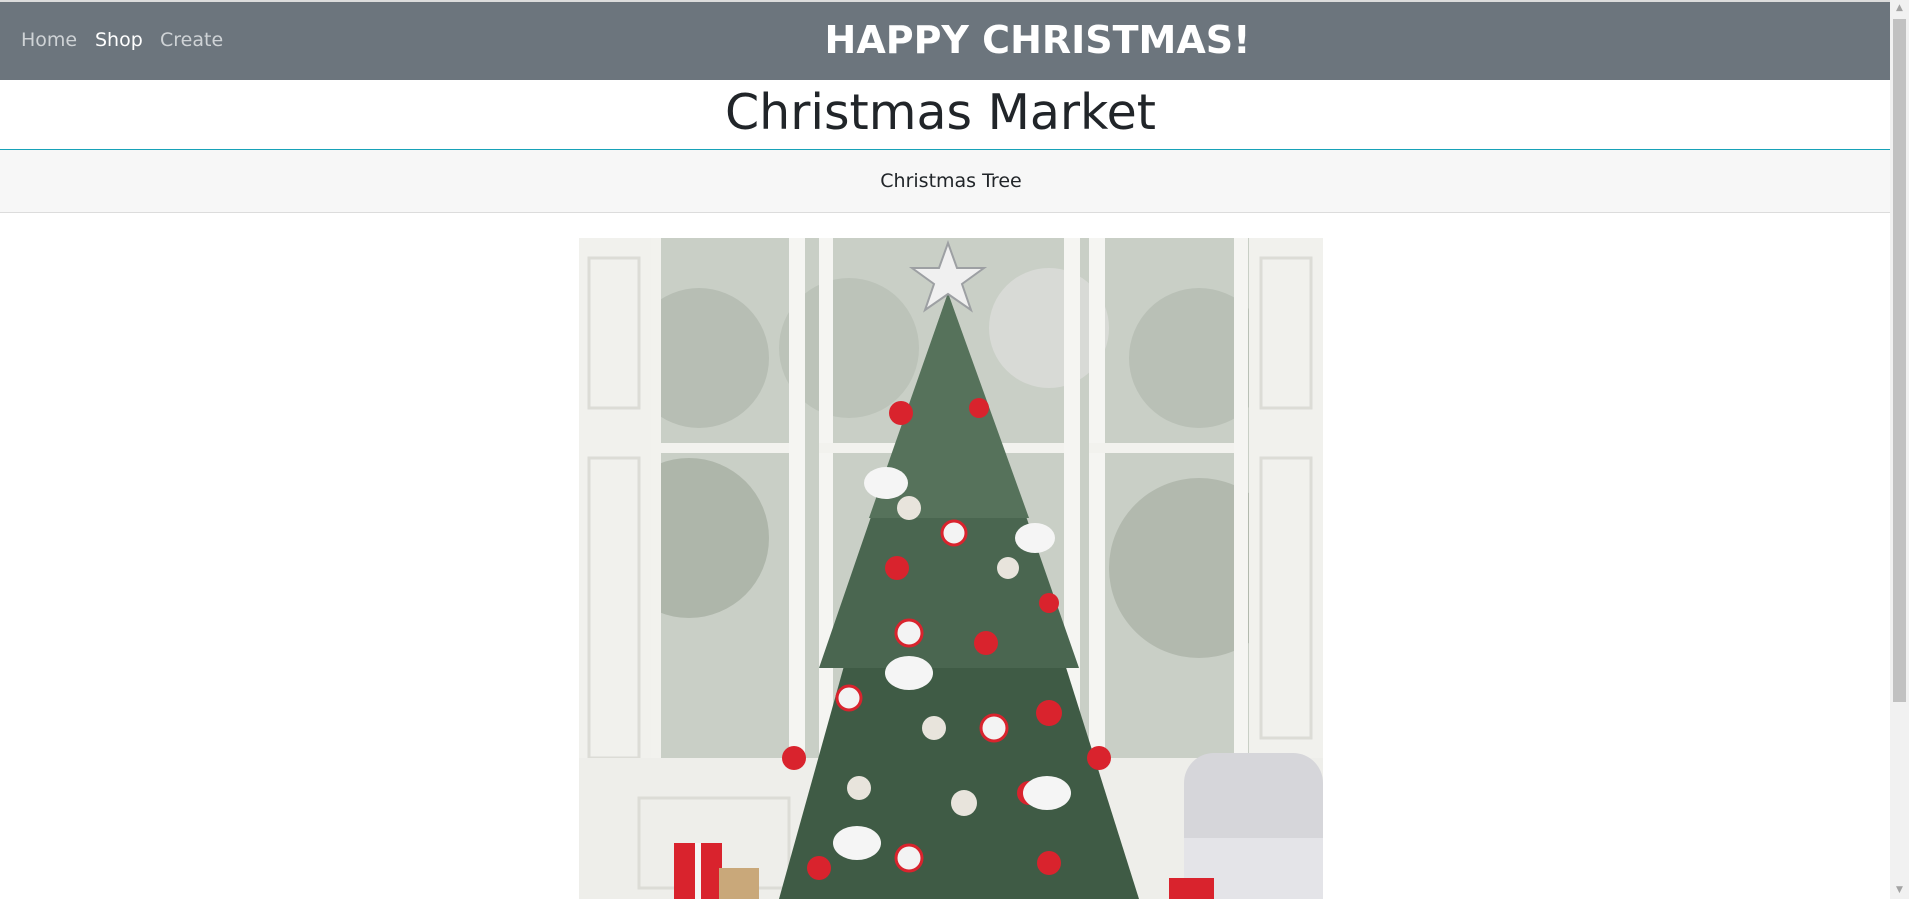  What do you see at coordinates (1037, 40) in the screenshot?
I see `banner-heading: HAPPY CHRISTMAS!` at bounding box center [1037, 40].